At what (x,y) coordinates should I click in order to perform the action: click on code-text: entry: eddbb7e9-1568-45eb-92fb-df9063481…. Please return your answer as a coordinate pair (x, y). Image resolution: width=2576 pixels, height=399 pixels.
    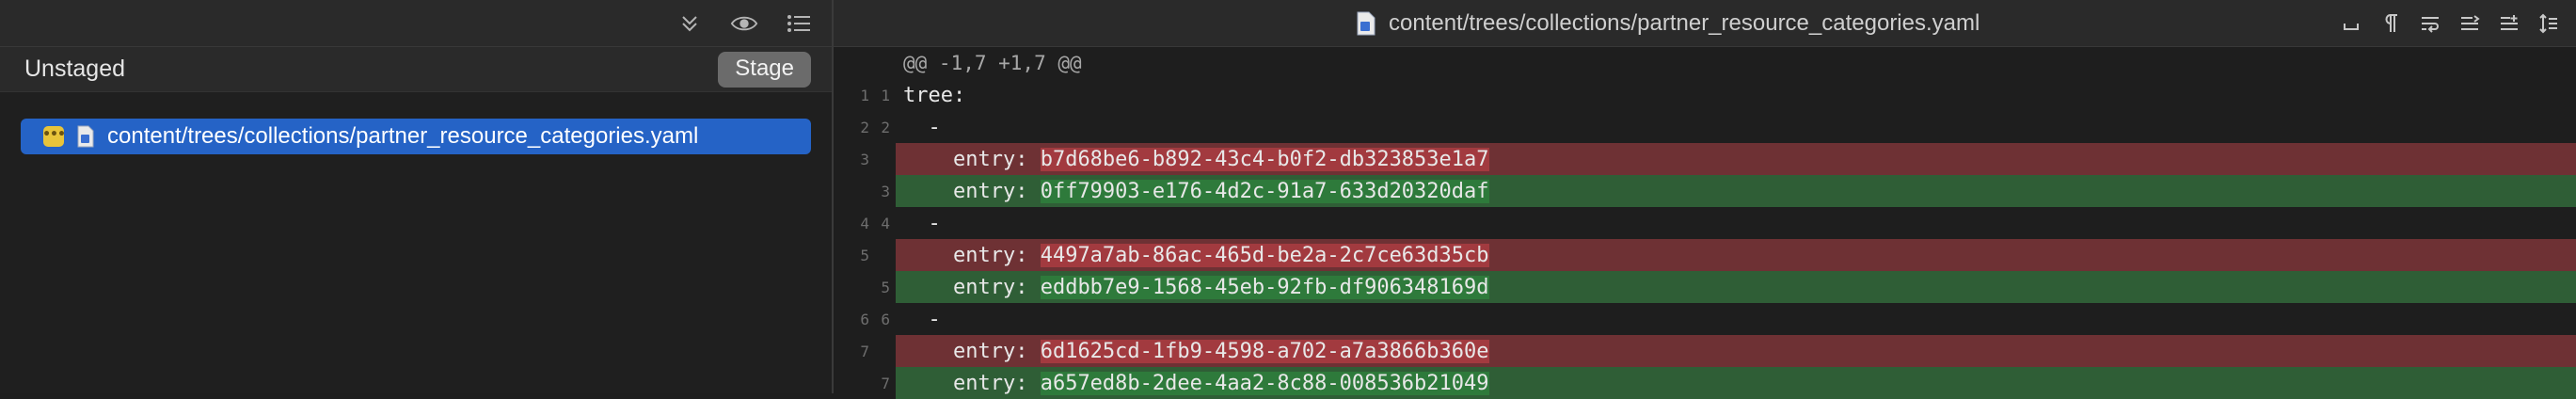
    Looking at the image, I should click on (1736, 287).